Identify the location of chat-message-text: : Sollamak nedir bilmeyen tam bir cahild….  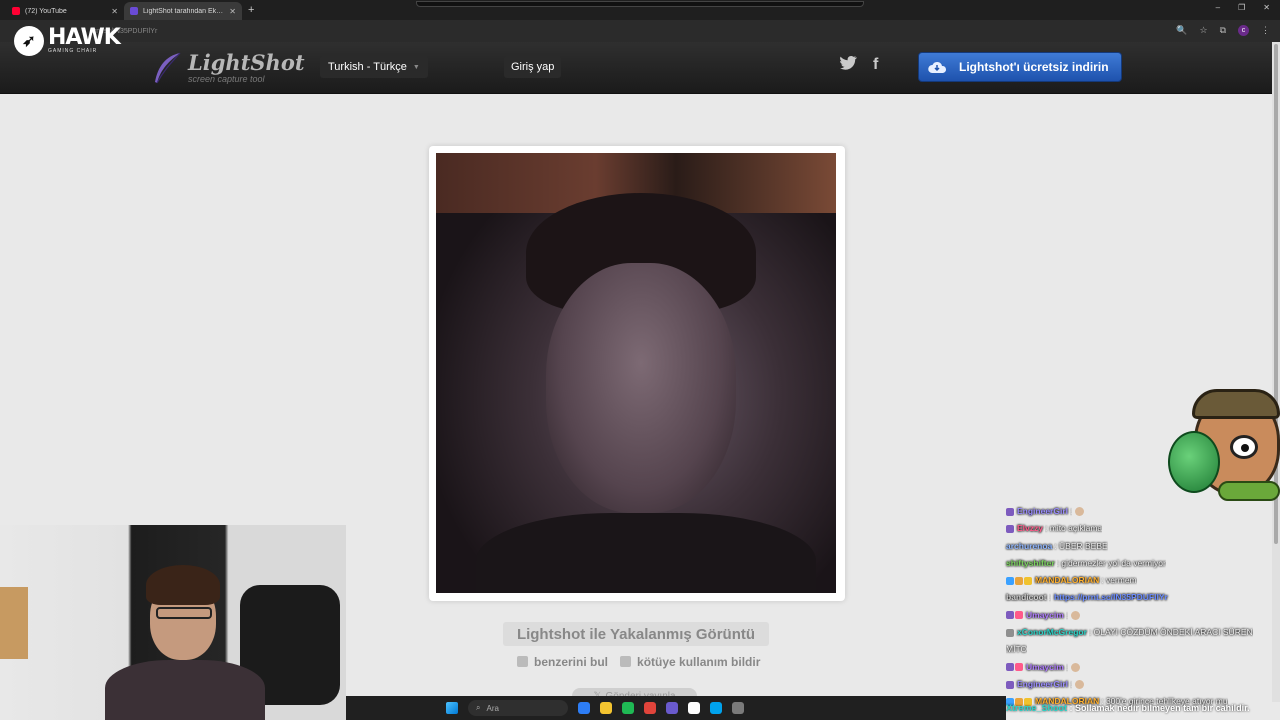
(1159, 708).